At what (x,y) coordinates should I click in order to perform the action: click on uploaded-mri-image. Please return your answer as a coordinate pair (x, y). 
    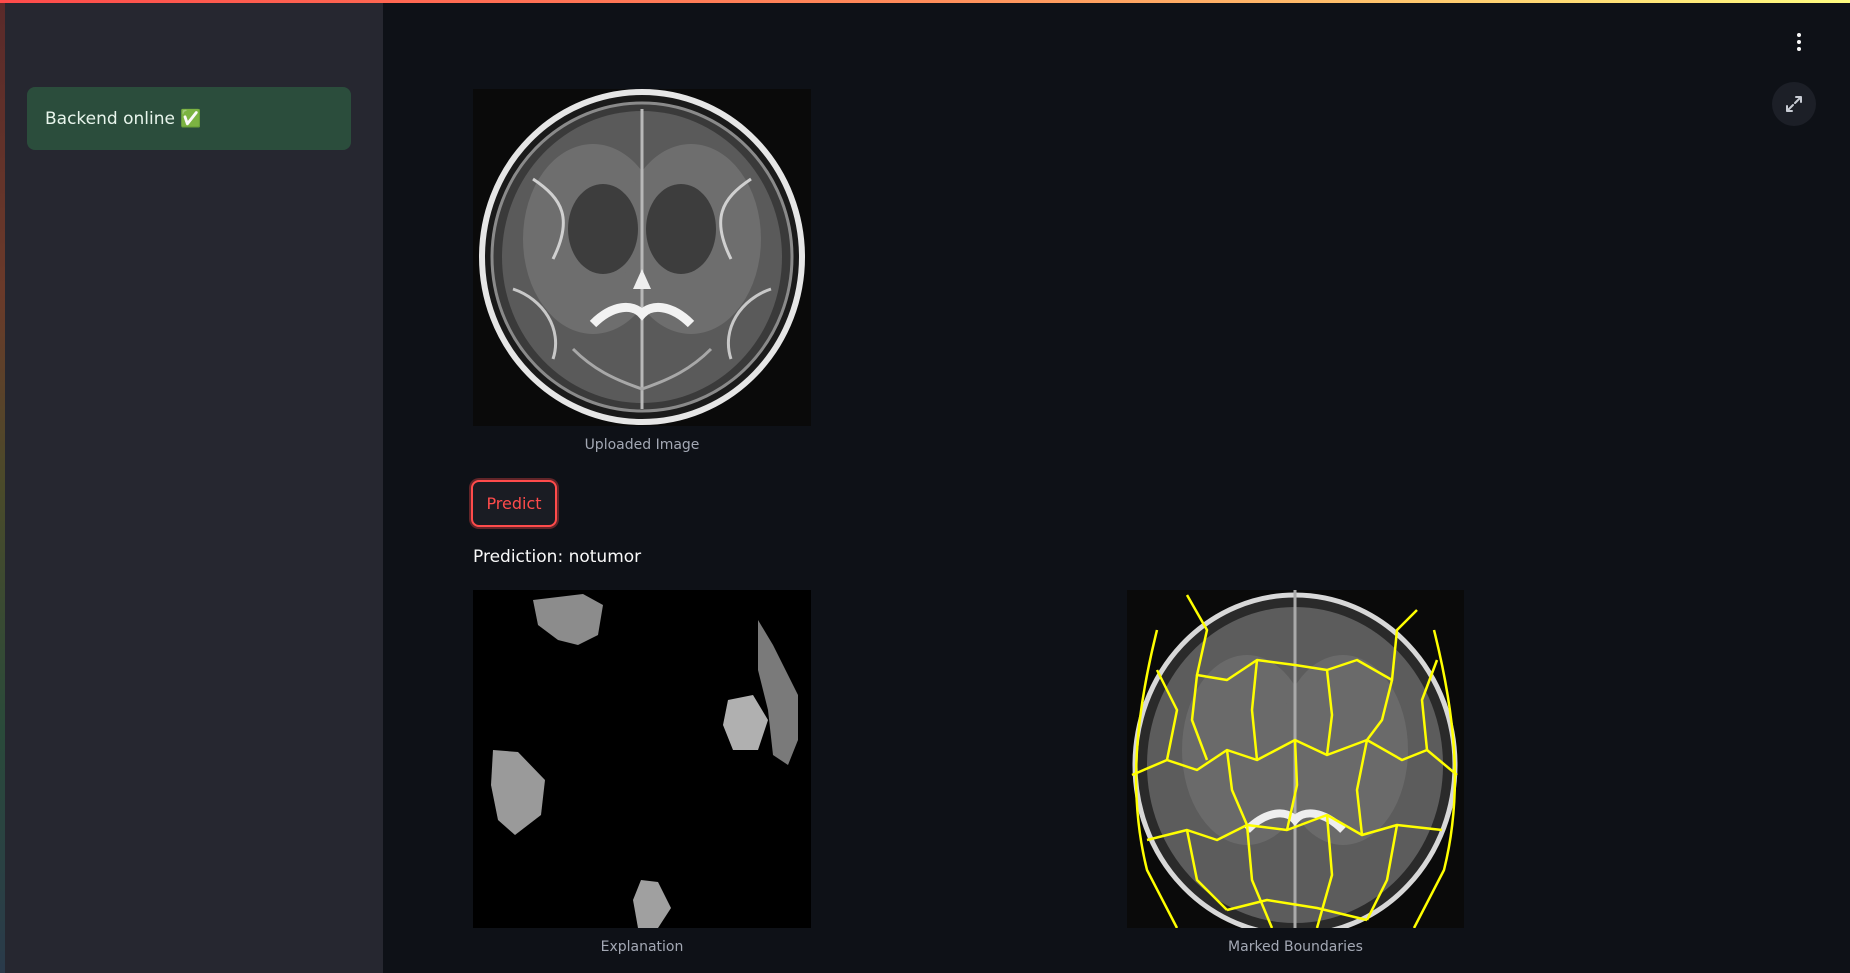
    Looking at the image, I should click on (642, 257).